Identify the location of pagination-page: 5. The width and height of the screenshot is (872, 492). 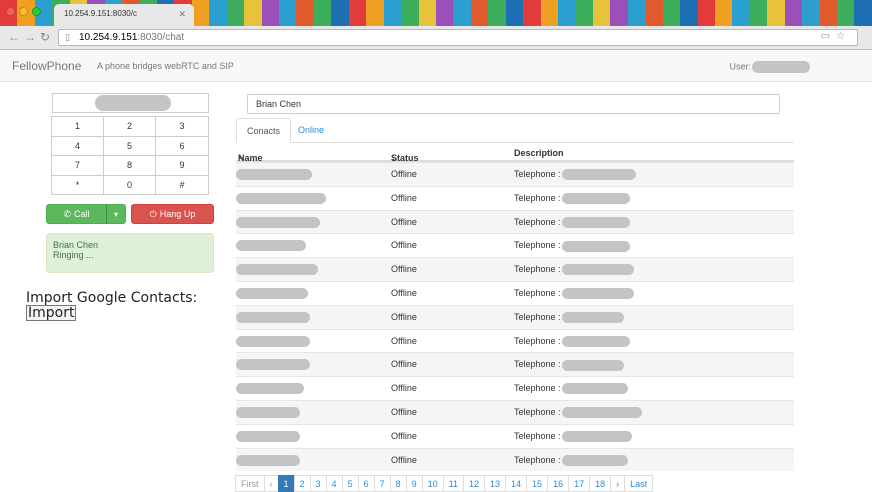
(350, 483).